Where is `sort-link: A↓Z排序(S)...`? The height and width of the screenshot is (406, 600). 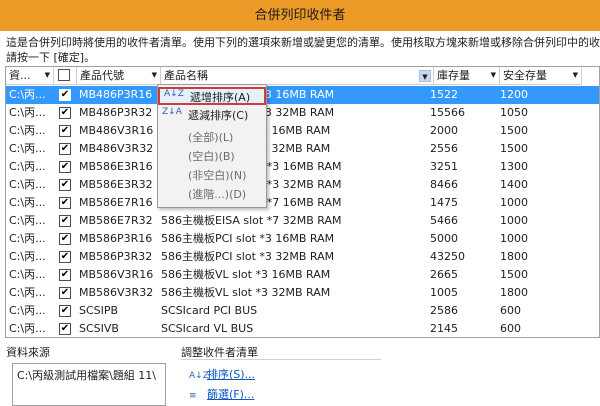
sort-link: A↓Z排序(S)... is located at coordinates (222, 374).